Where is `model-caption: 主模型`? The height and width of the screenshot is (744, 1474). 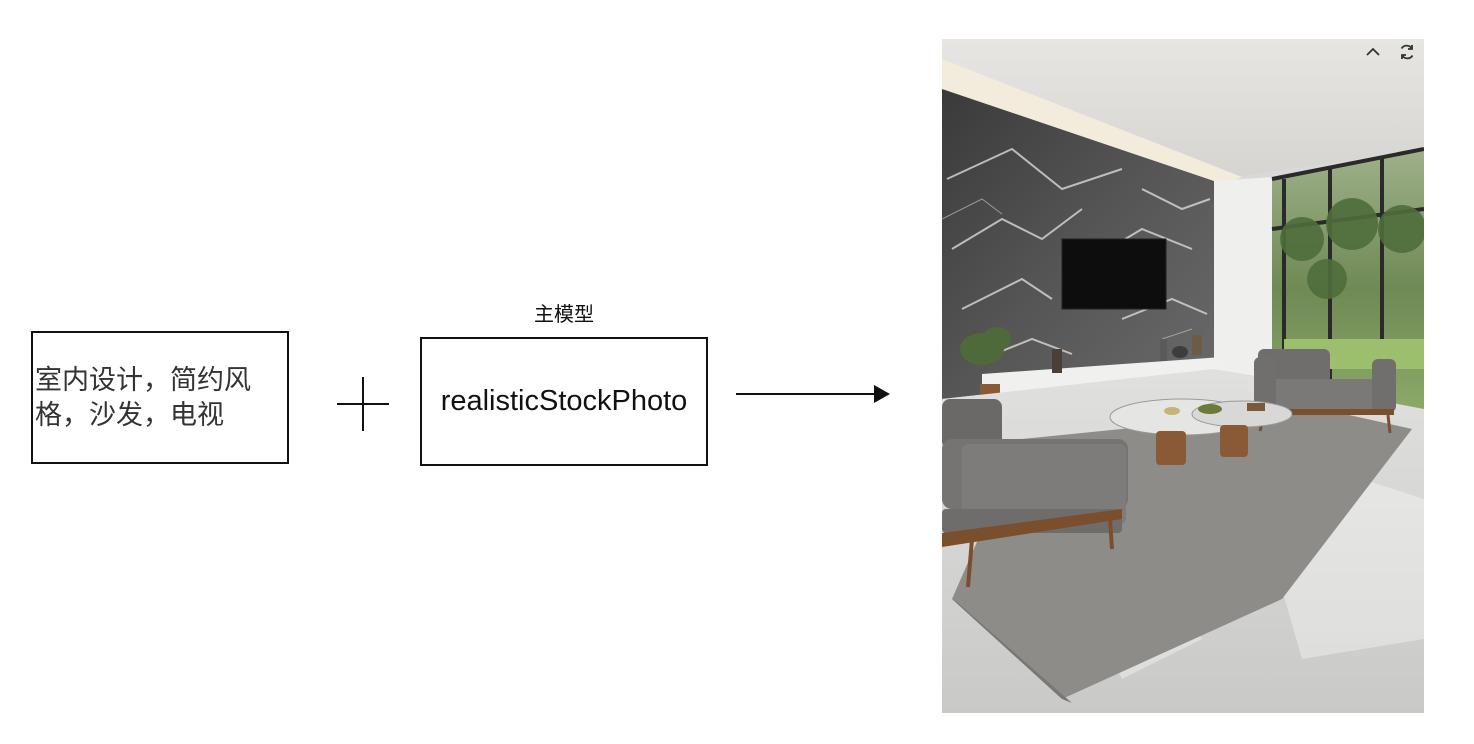 model-caption: 主模型 is located at coordinates (564, 314).